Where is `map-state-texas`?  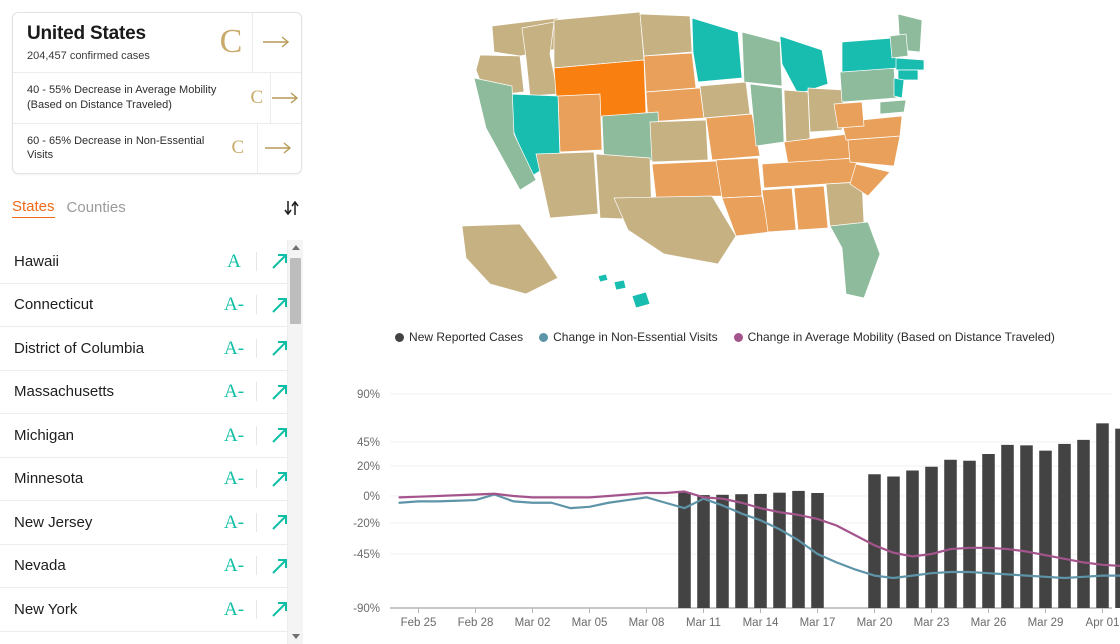 map-state-texas is located at coordinates (675, 230).